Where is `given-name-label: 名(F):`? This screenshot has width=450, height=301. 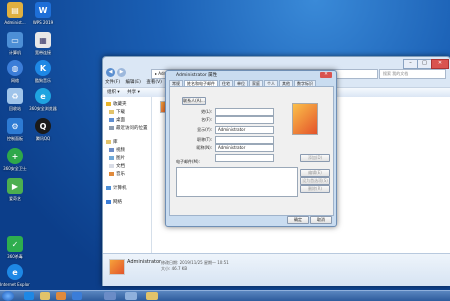
given-name-label: 名(F): is located at coordinates (206, 119).